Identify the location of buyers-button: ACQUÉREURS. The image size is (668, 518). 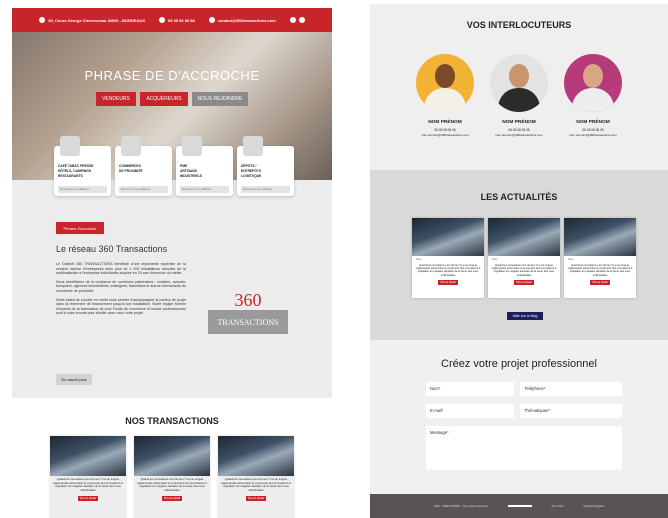
(164, 99).